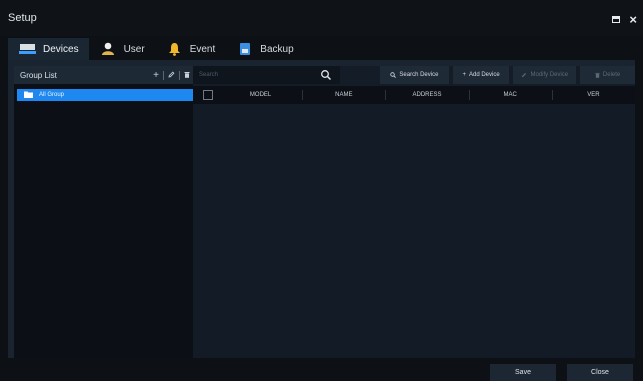 This screenshot has height=381, width=643. What do you see at coordinates (105, 75) in the screenshot?
I see `group-list-header: Group List +` at bounding box center [105, 75].